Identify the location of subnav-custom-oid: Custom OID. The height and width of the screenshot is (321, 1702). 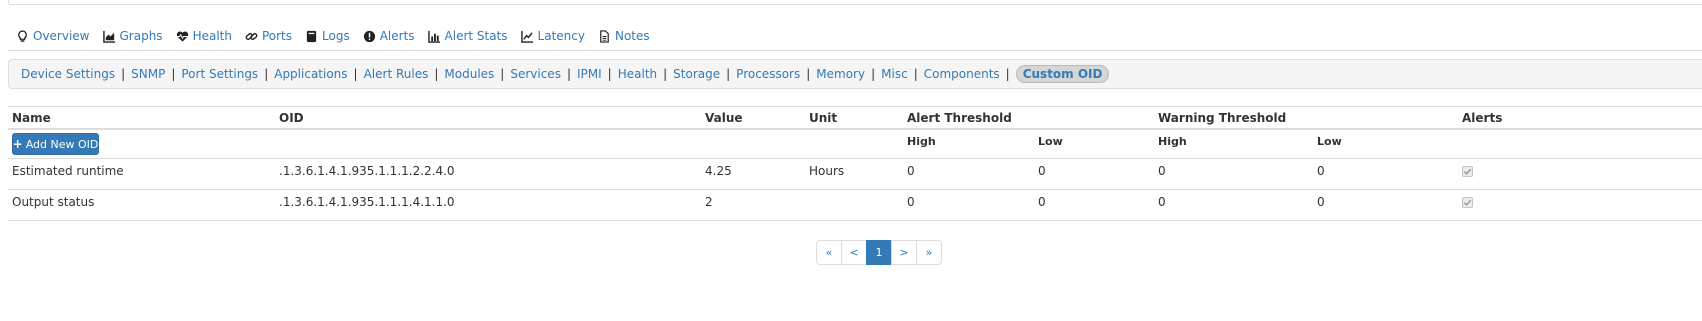
(1062, 74).